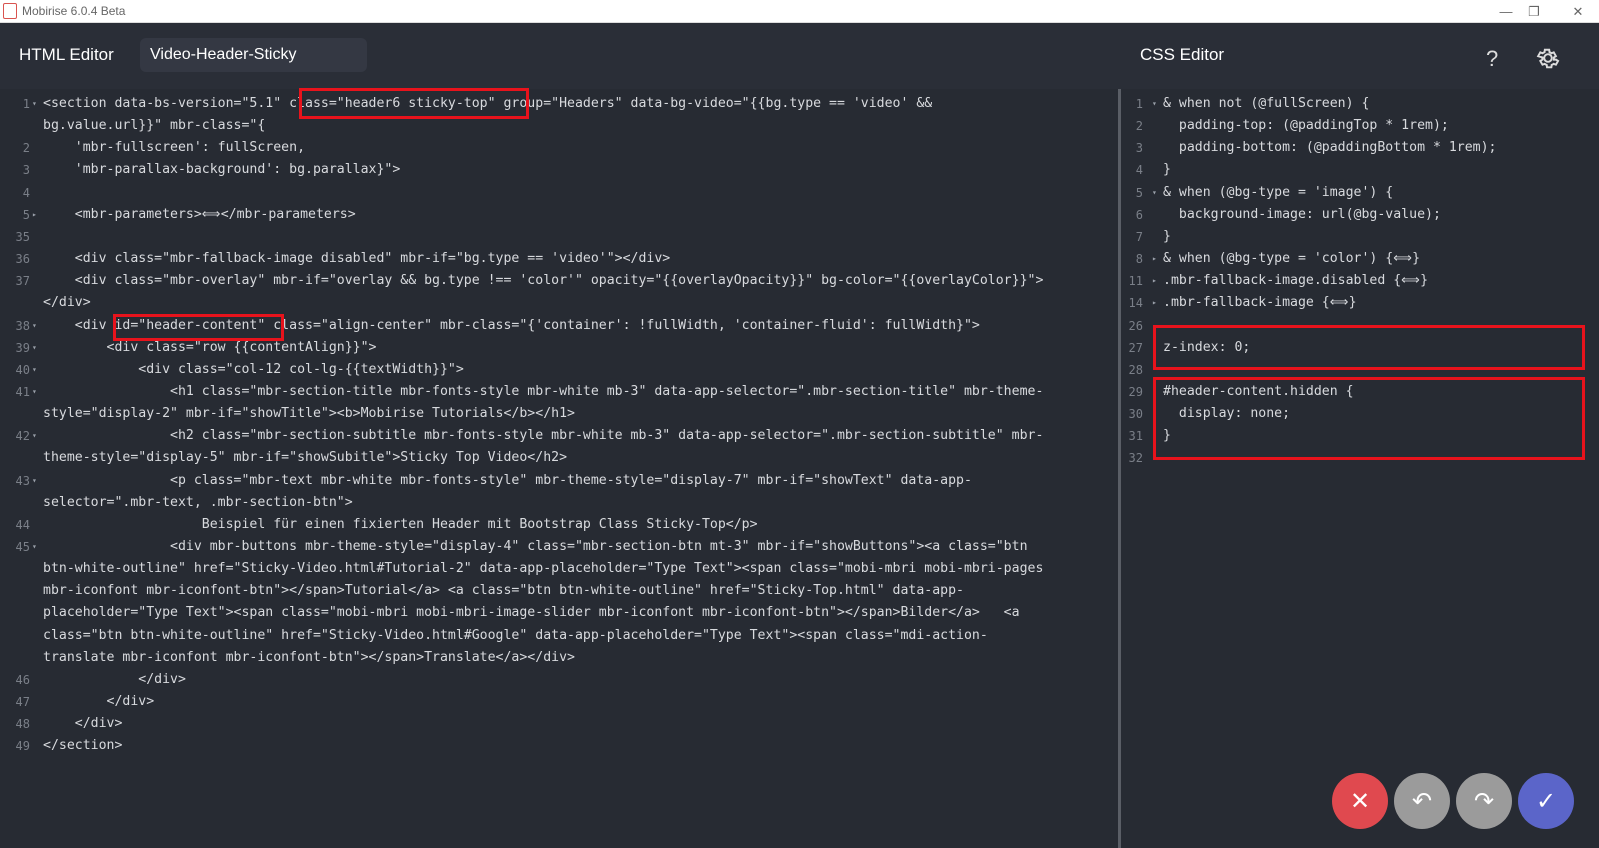  What do you see at coordinates (1330, 148) in the screenshot?
I see `code-text: padding-bottom: (@paddingBottom * 1rem);` at bounding box center [1330, 148].